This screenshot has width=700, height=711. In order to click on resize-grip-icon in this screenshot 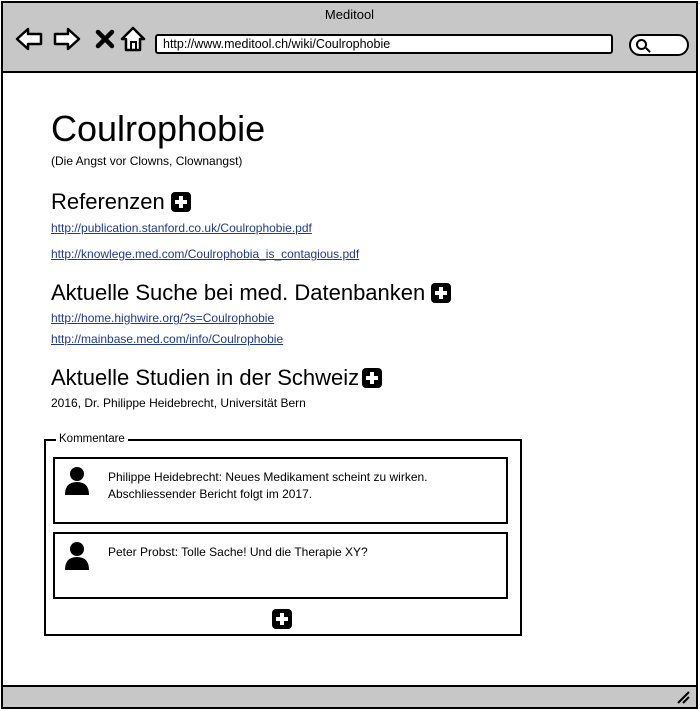, I will do `click(683, 697)`.